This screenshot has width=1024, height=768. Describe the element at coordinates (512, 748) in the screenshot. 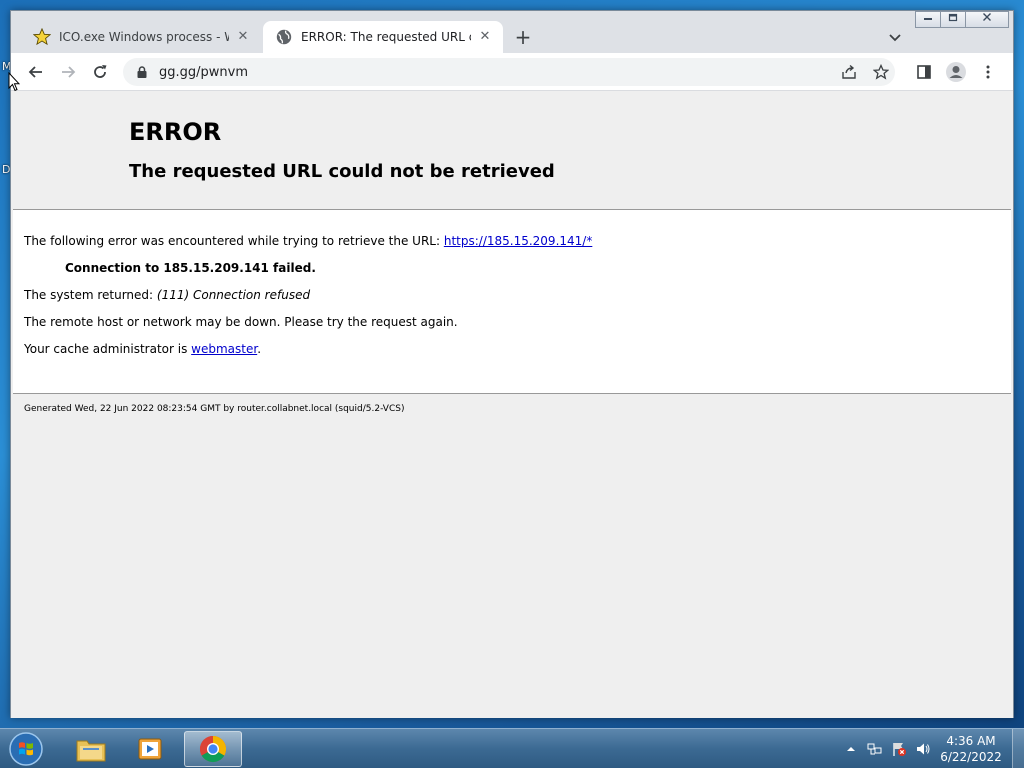

I see `taskbar: 4:36 AM 6/22/2022` at that location.